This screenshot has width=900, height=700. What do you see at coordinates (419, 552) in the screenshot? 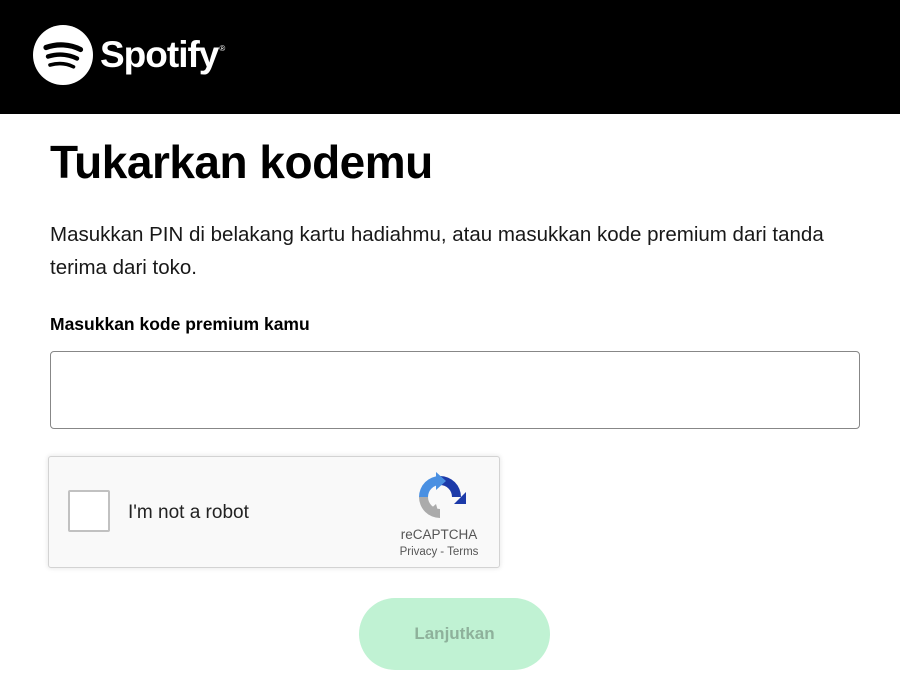
I see `recaptcha-privacy-link: Privacy` at bounding box center [419, 552].